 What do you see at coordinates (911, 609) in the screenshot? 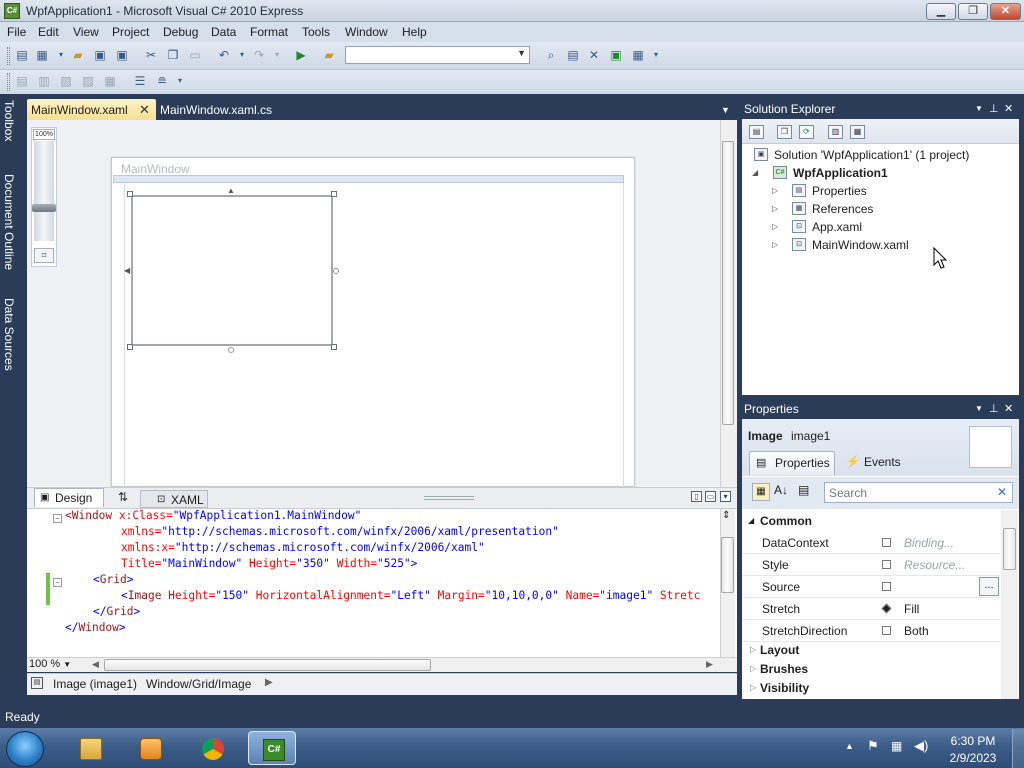
I see `property-value: Fill` at bounding box center [911, 609].